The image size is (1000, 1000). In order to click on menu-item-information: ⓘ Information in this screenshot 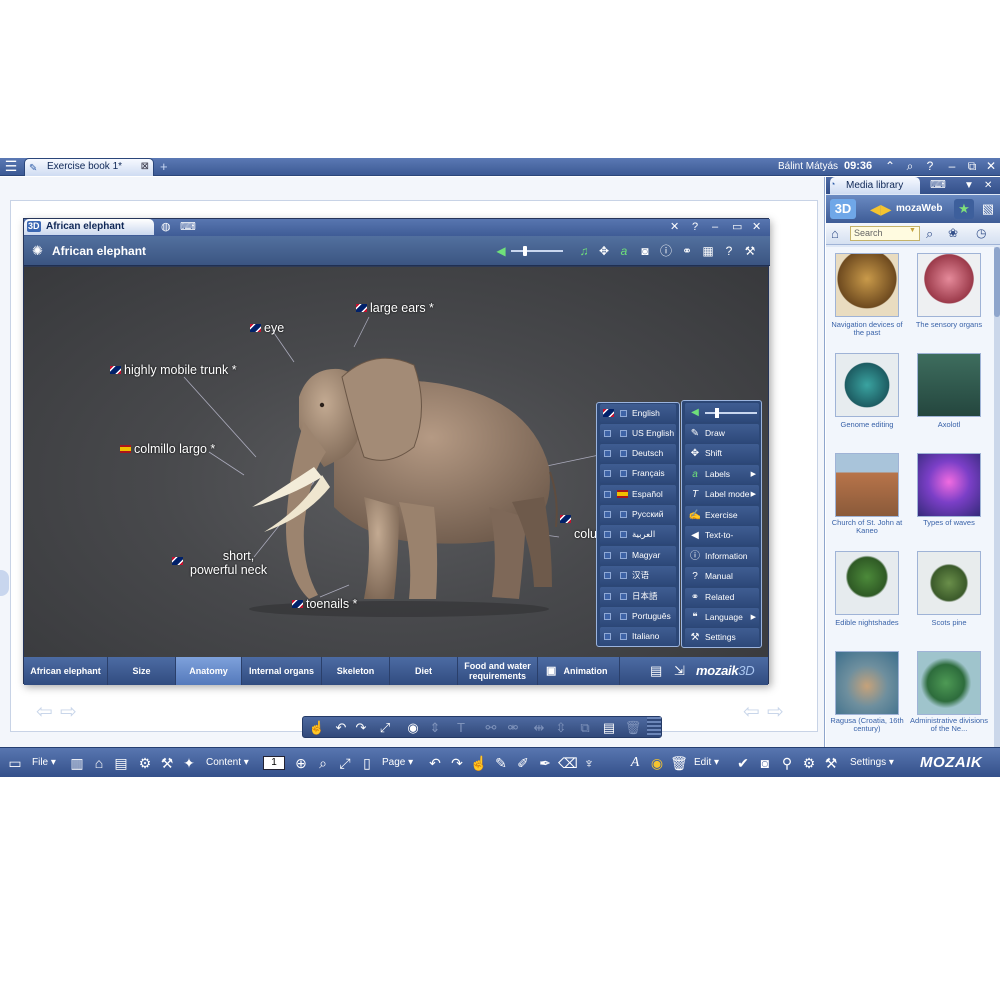, I will do `click(722, 556)`.